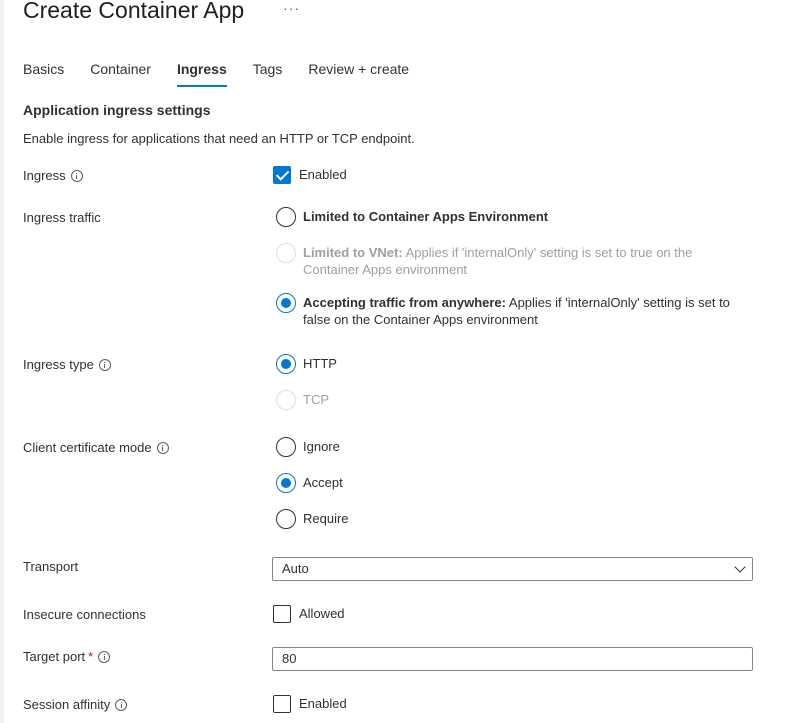 This screenshot has width=790, height=723. I want to click on transport-label-row: Transport, so click(50, 566).